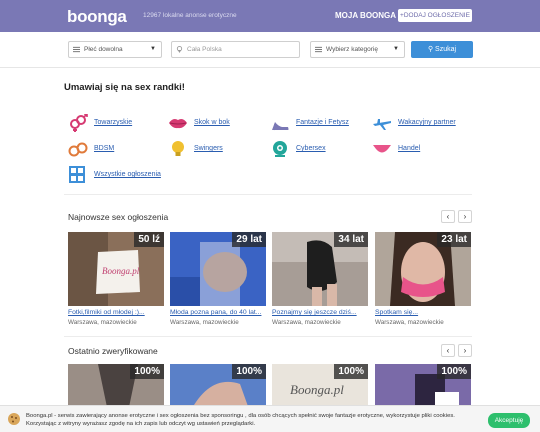 The image size is (540, 432). What do you see at coordinates (127, 174) in the screenshot?
I see `category-label: Wszystkie ogłoszenia` at bounding box center [127, 174].